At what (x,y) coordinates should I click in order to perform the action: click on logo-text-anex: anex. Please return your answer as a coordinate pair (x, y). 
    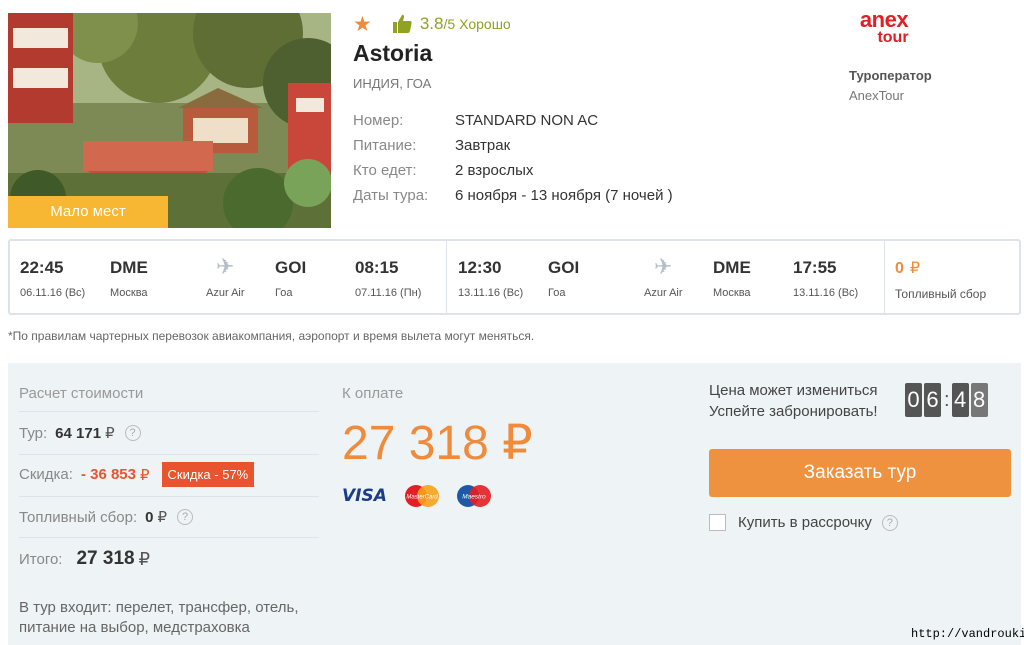
    Looking at the image, I should click on (884, 19).